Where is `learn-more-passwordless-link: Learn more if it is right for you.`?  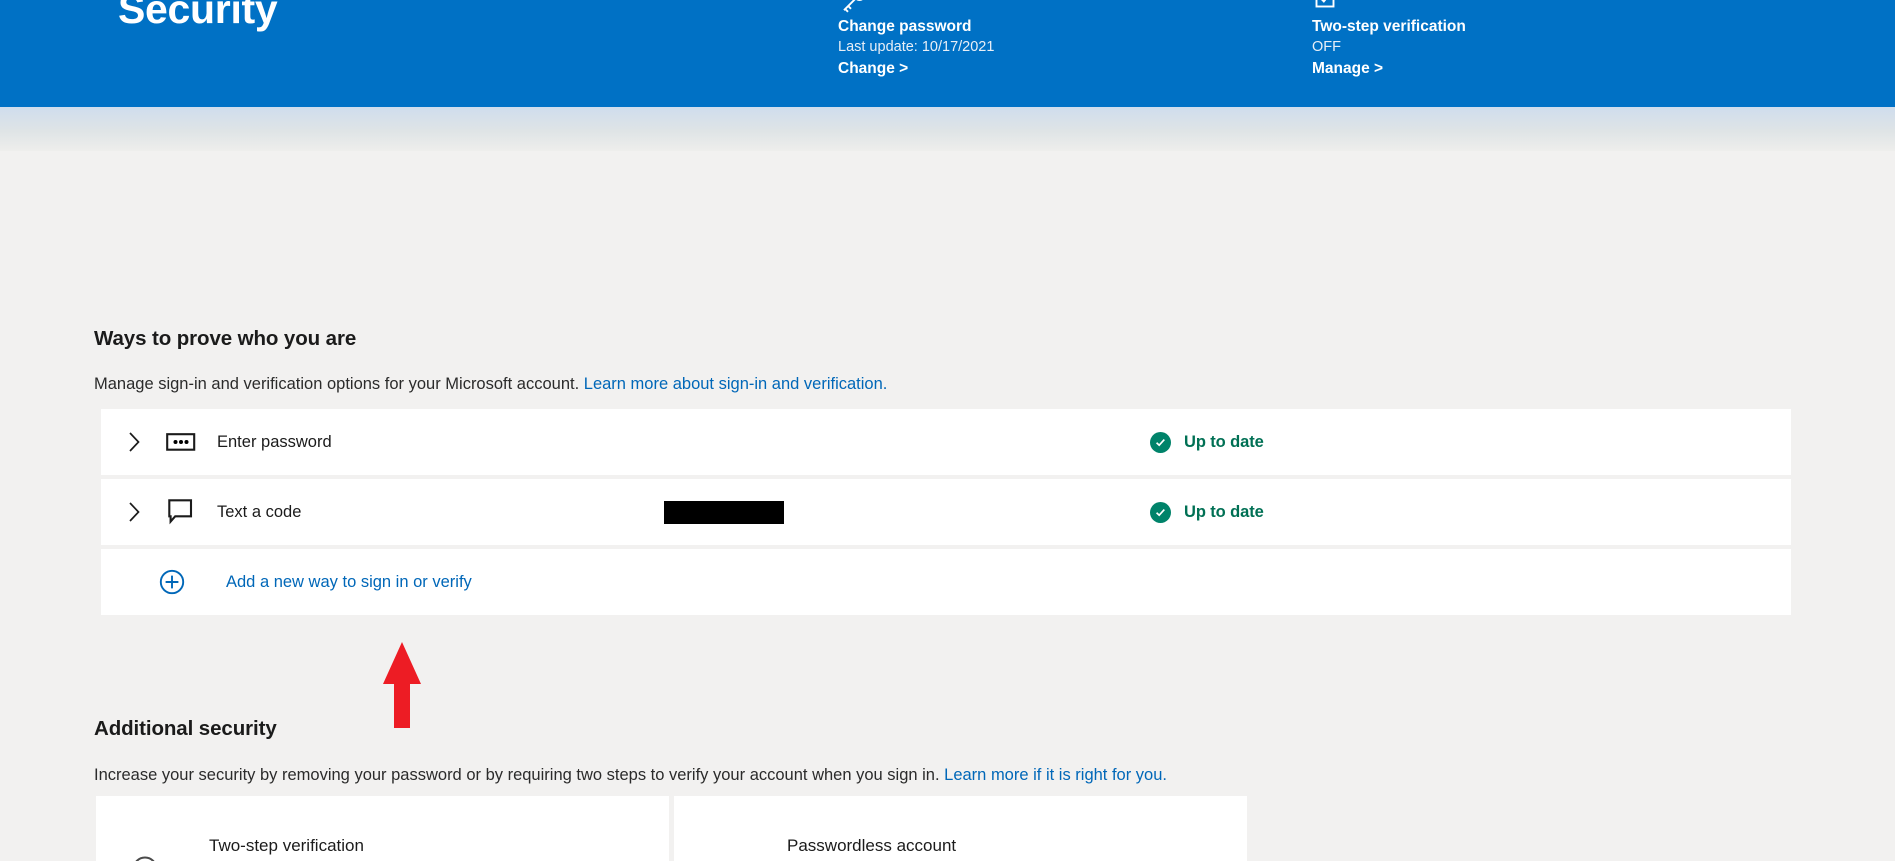
learn-more-passwordless-link: Learn more if it is right for you. is located at coordinates (1055, 775).